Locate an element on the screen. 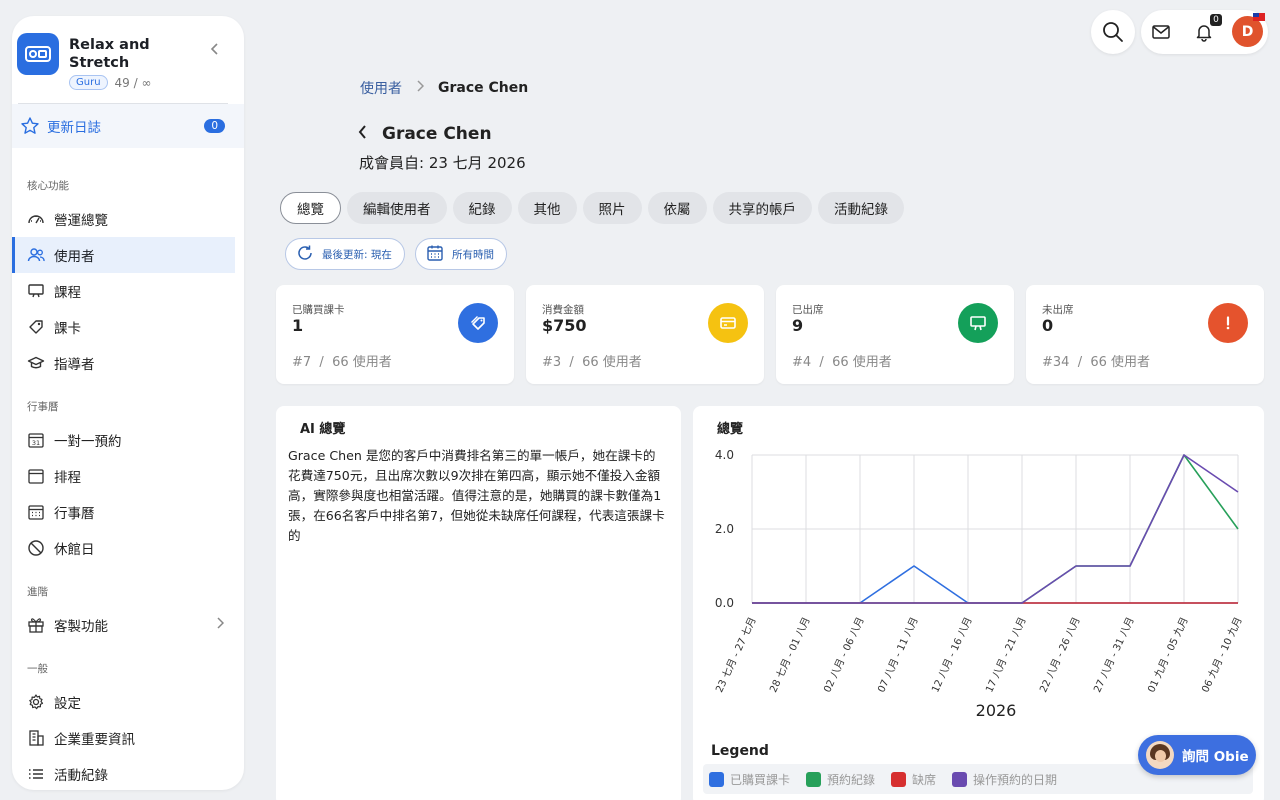 This screenshot has width=1280, height=800. sidebar-item: 休館日 is located at coordinates (128, 548).